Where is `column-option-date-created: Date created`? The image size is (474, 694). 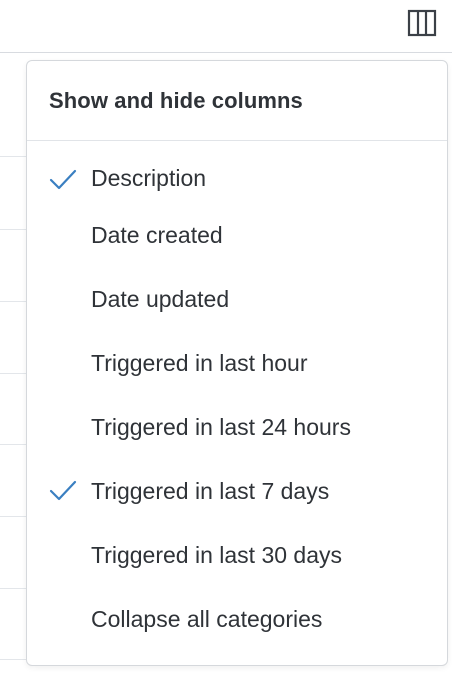
column-option-date-created: Date created is located at coordinates (237, 235).